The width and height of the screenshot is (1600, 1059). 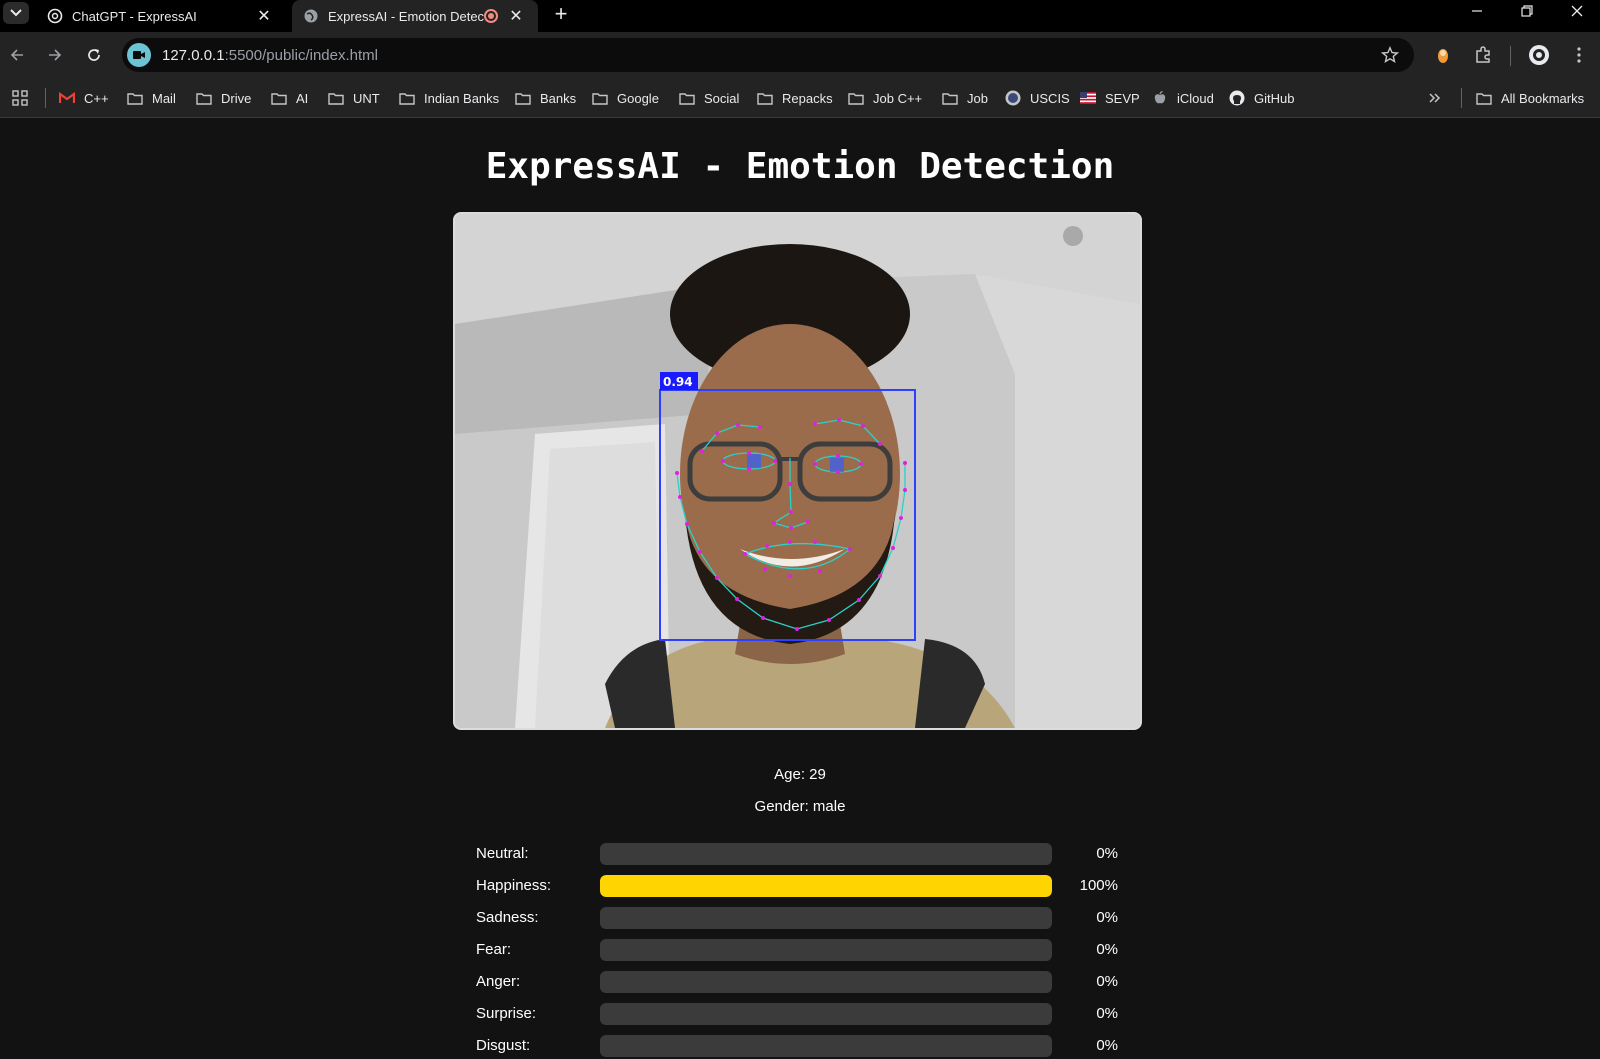 I want to click on bookmark-job: Job, so click(x=965, y=98).